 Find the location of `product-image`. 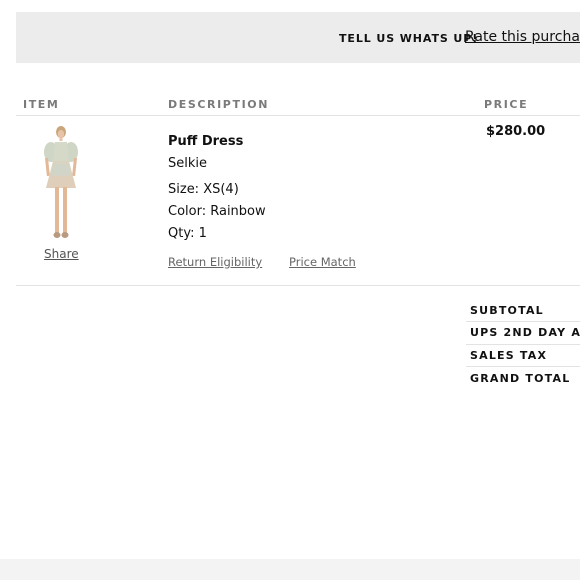

product-image is located at coordinates (61, 183).